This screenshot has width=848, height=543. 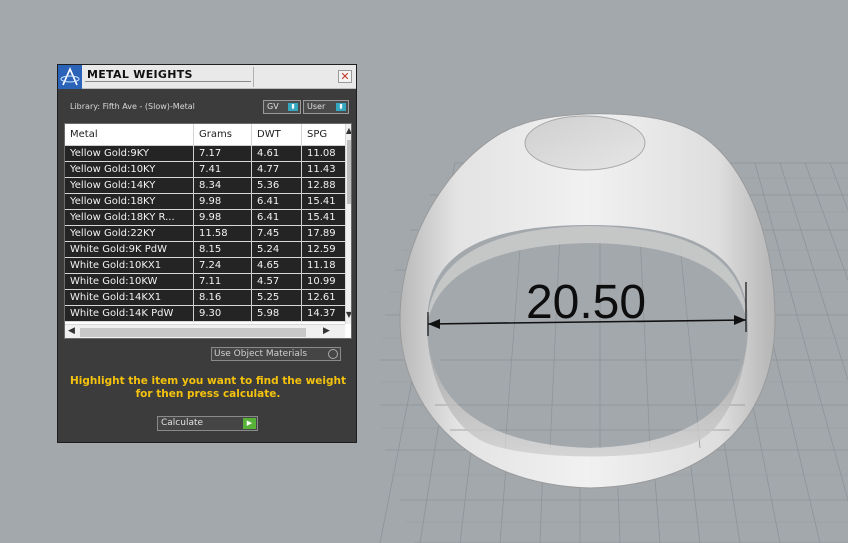 I want to click on panel-title: METAL WEIGHTS, so click(x=140, y=74).